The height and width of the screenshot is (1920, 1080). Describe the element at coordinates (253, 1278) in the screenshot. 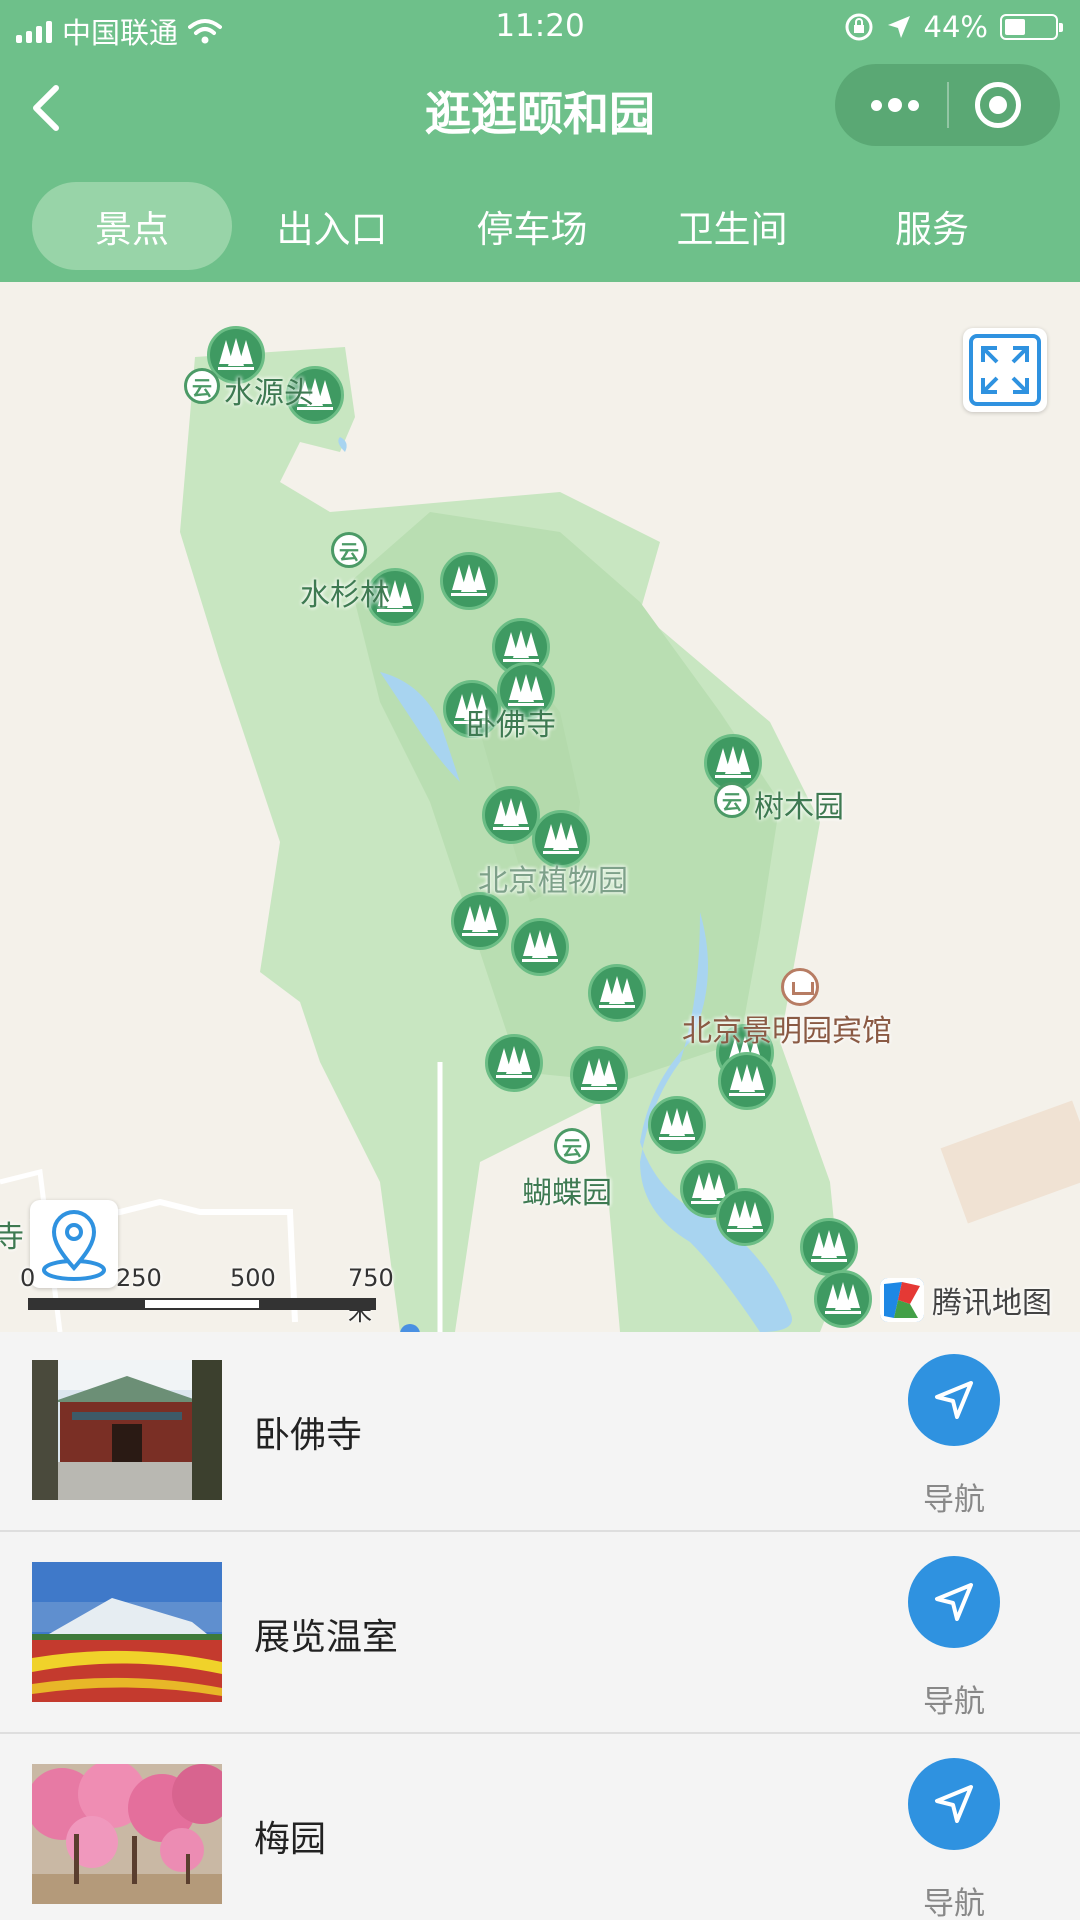

I see `scale-label: 500` at that location.